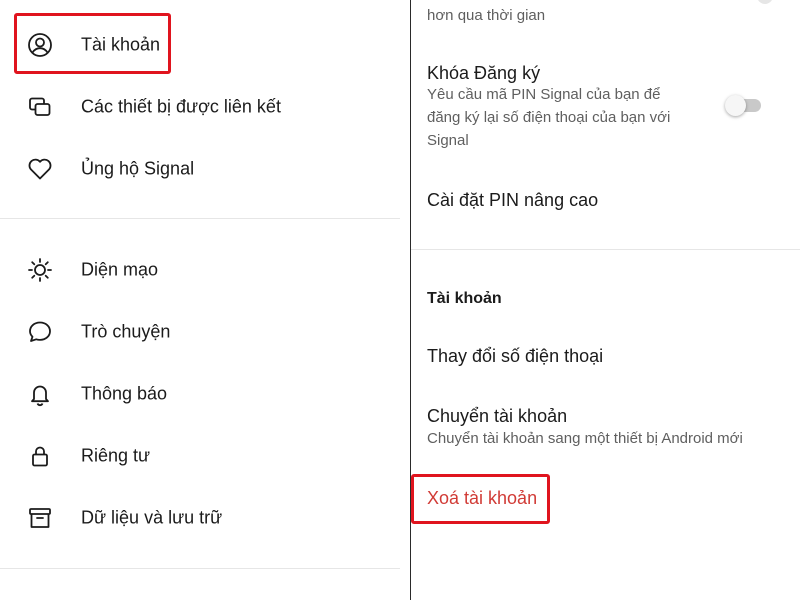 The height and width of the screenshot is (600, 800). What do you see at coordinates (92, 43) in the screenshot?
I see `highlight-box-account` at bounding box center [92, 43].